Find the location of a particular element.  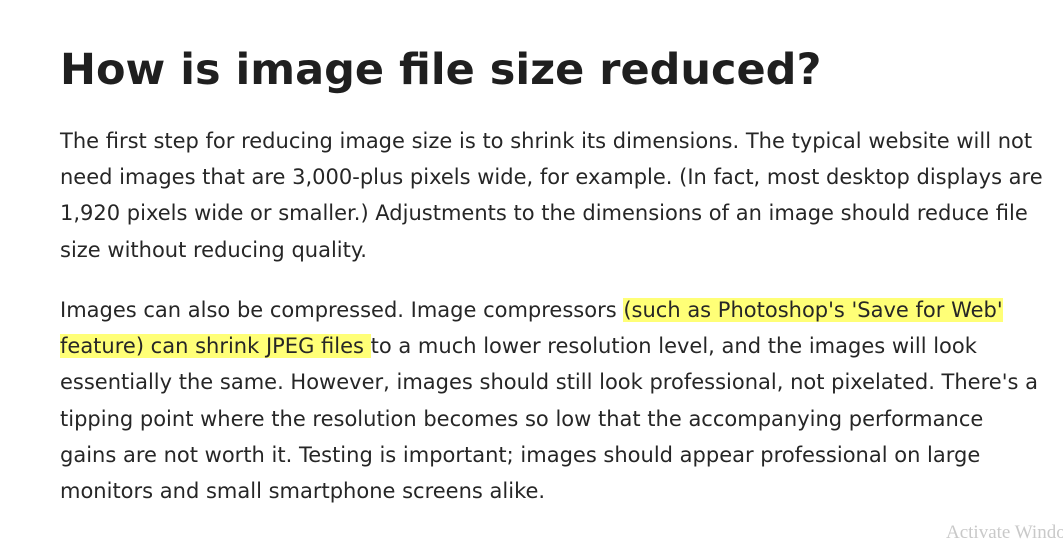

activate-windows-watermark: Activate Windows is located at coordinates (1004, 532).